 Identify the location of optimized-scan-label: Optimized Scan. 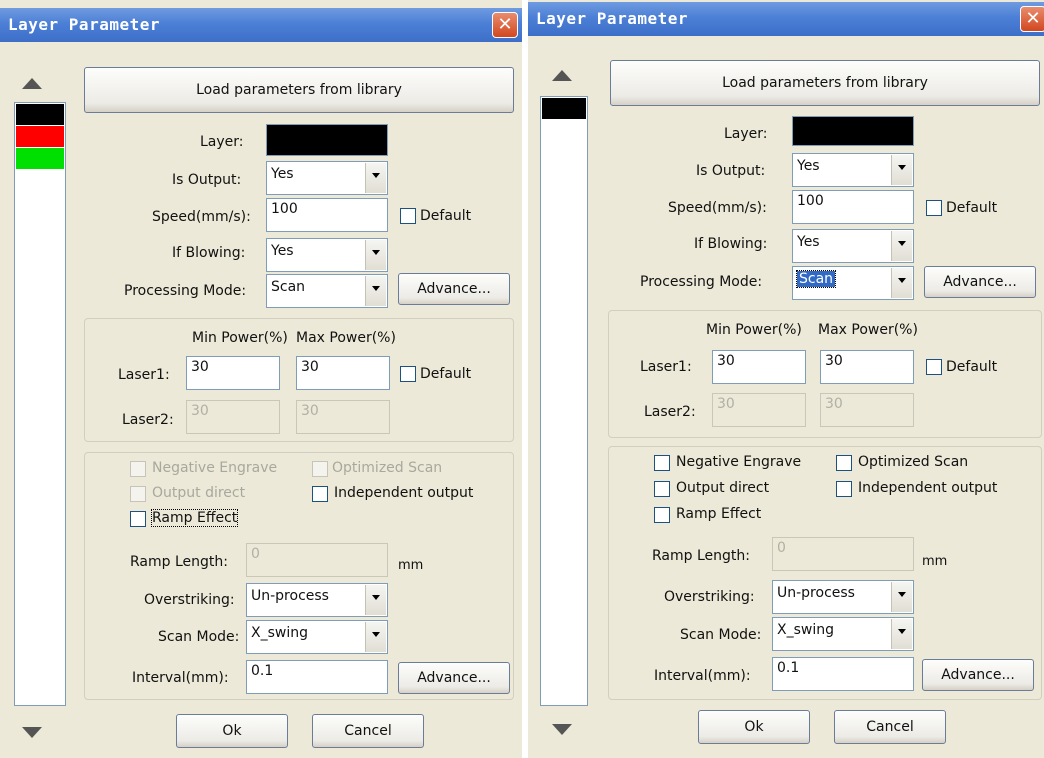
(387, 468).